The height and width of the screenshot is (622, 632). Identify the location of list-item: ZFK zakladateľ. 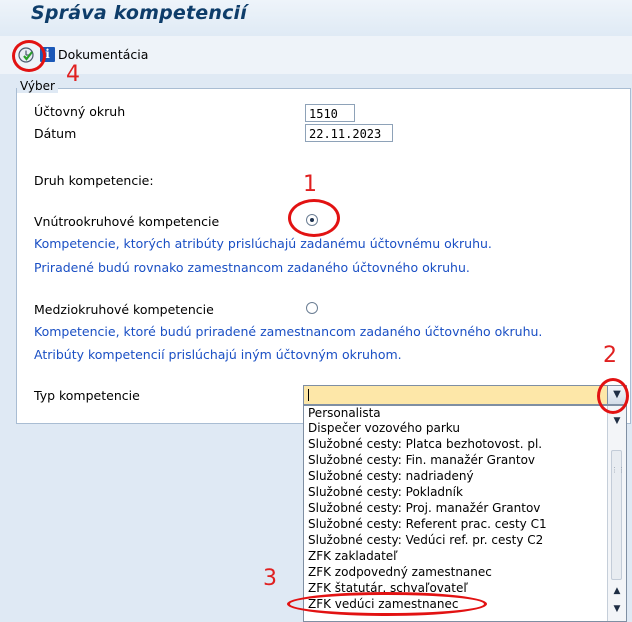
(353, 556).